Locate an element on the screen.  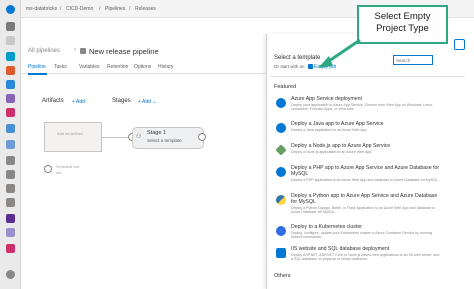
kubernetes-icon is located at coordinates (281, 231).